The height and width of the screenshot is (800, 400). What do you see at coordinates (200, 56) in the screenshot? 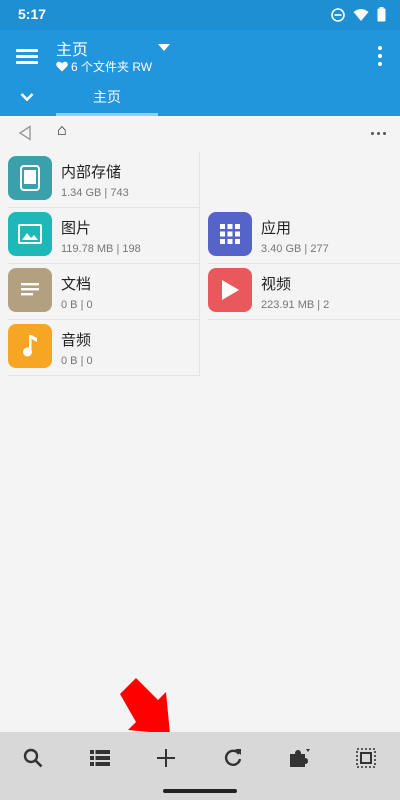
I see `app-bar: 主页 6 个文件夹 RW` at bounding box center [200, 56].